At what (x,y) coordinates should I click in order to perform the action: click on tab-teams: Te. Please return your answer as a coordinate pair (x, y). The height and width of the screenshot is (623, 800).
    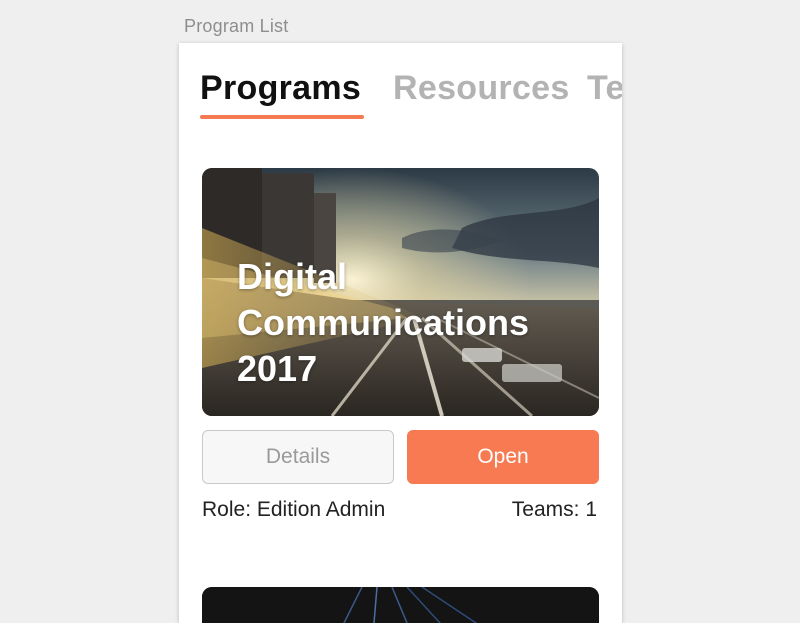
    Looking at the image, I should click on (604, 88).